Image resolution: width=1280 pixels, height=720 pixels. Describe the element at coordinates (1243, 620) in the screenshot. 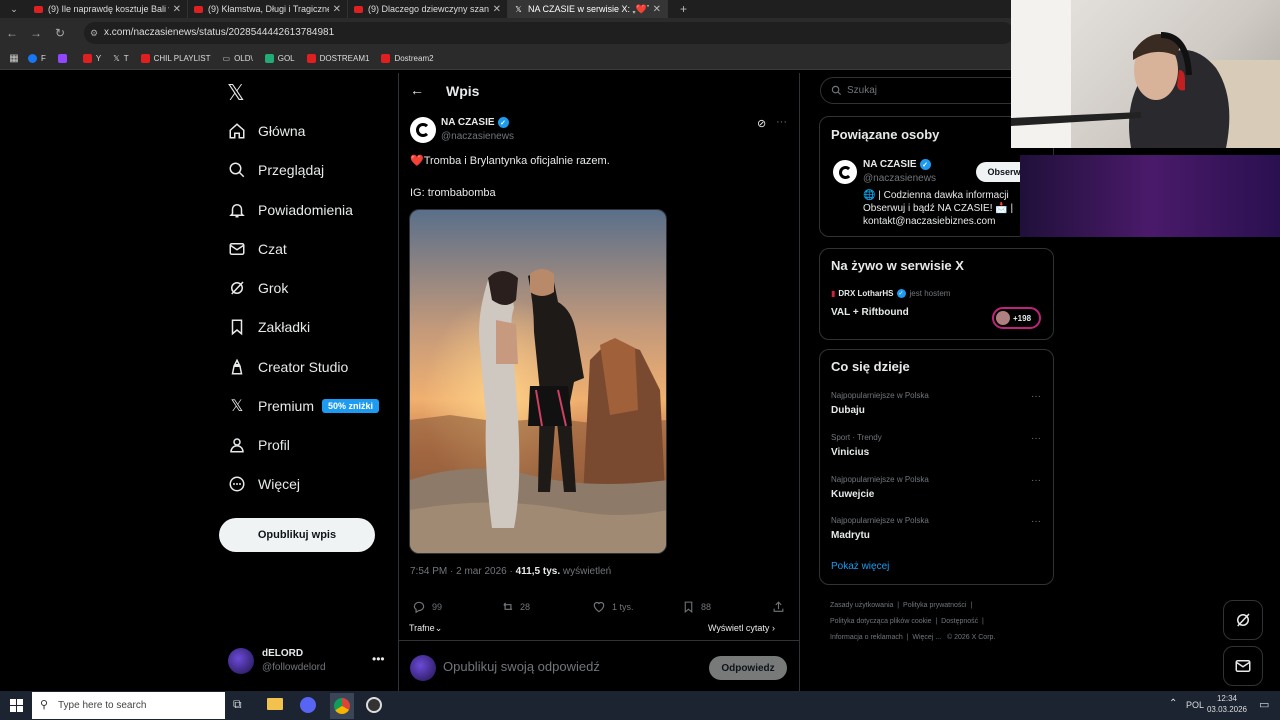

I see `grok-floating-button` at that location.